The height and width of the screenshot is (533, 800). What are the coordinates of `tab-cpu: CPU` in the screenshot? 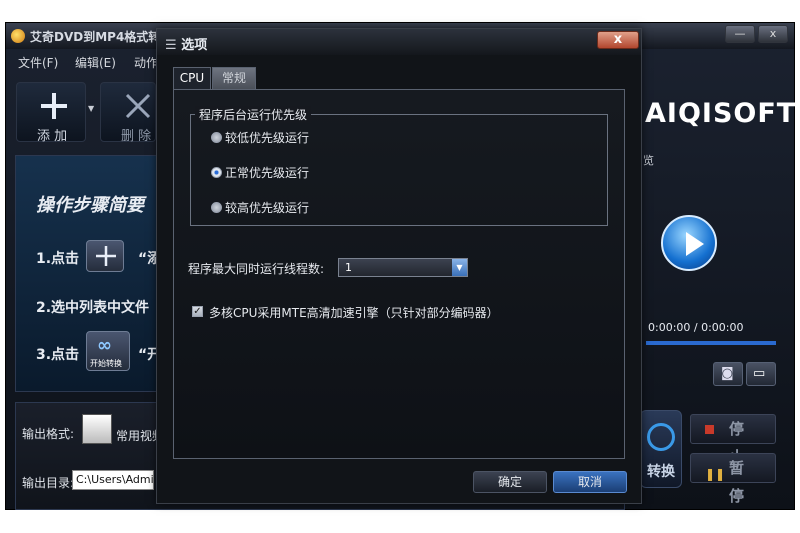 It's located at (192, 78).